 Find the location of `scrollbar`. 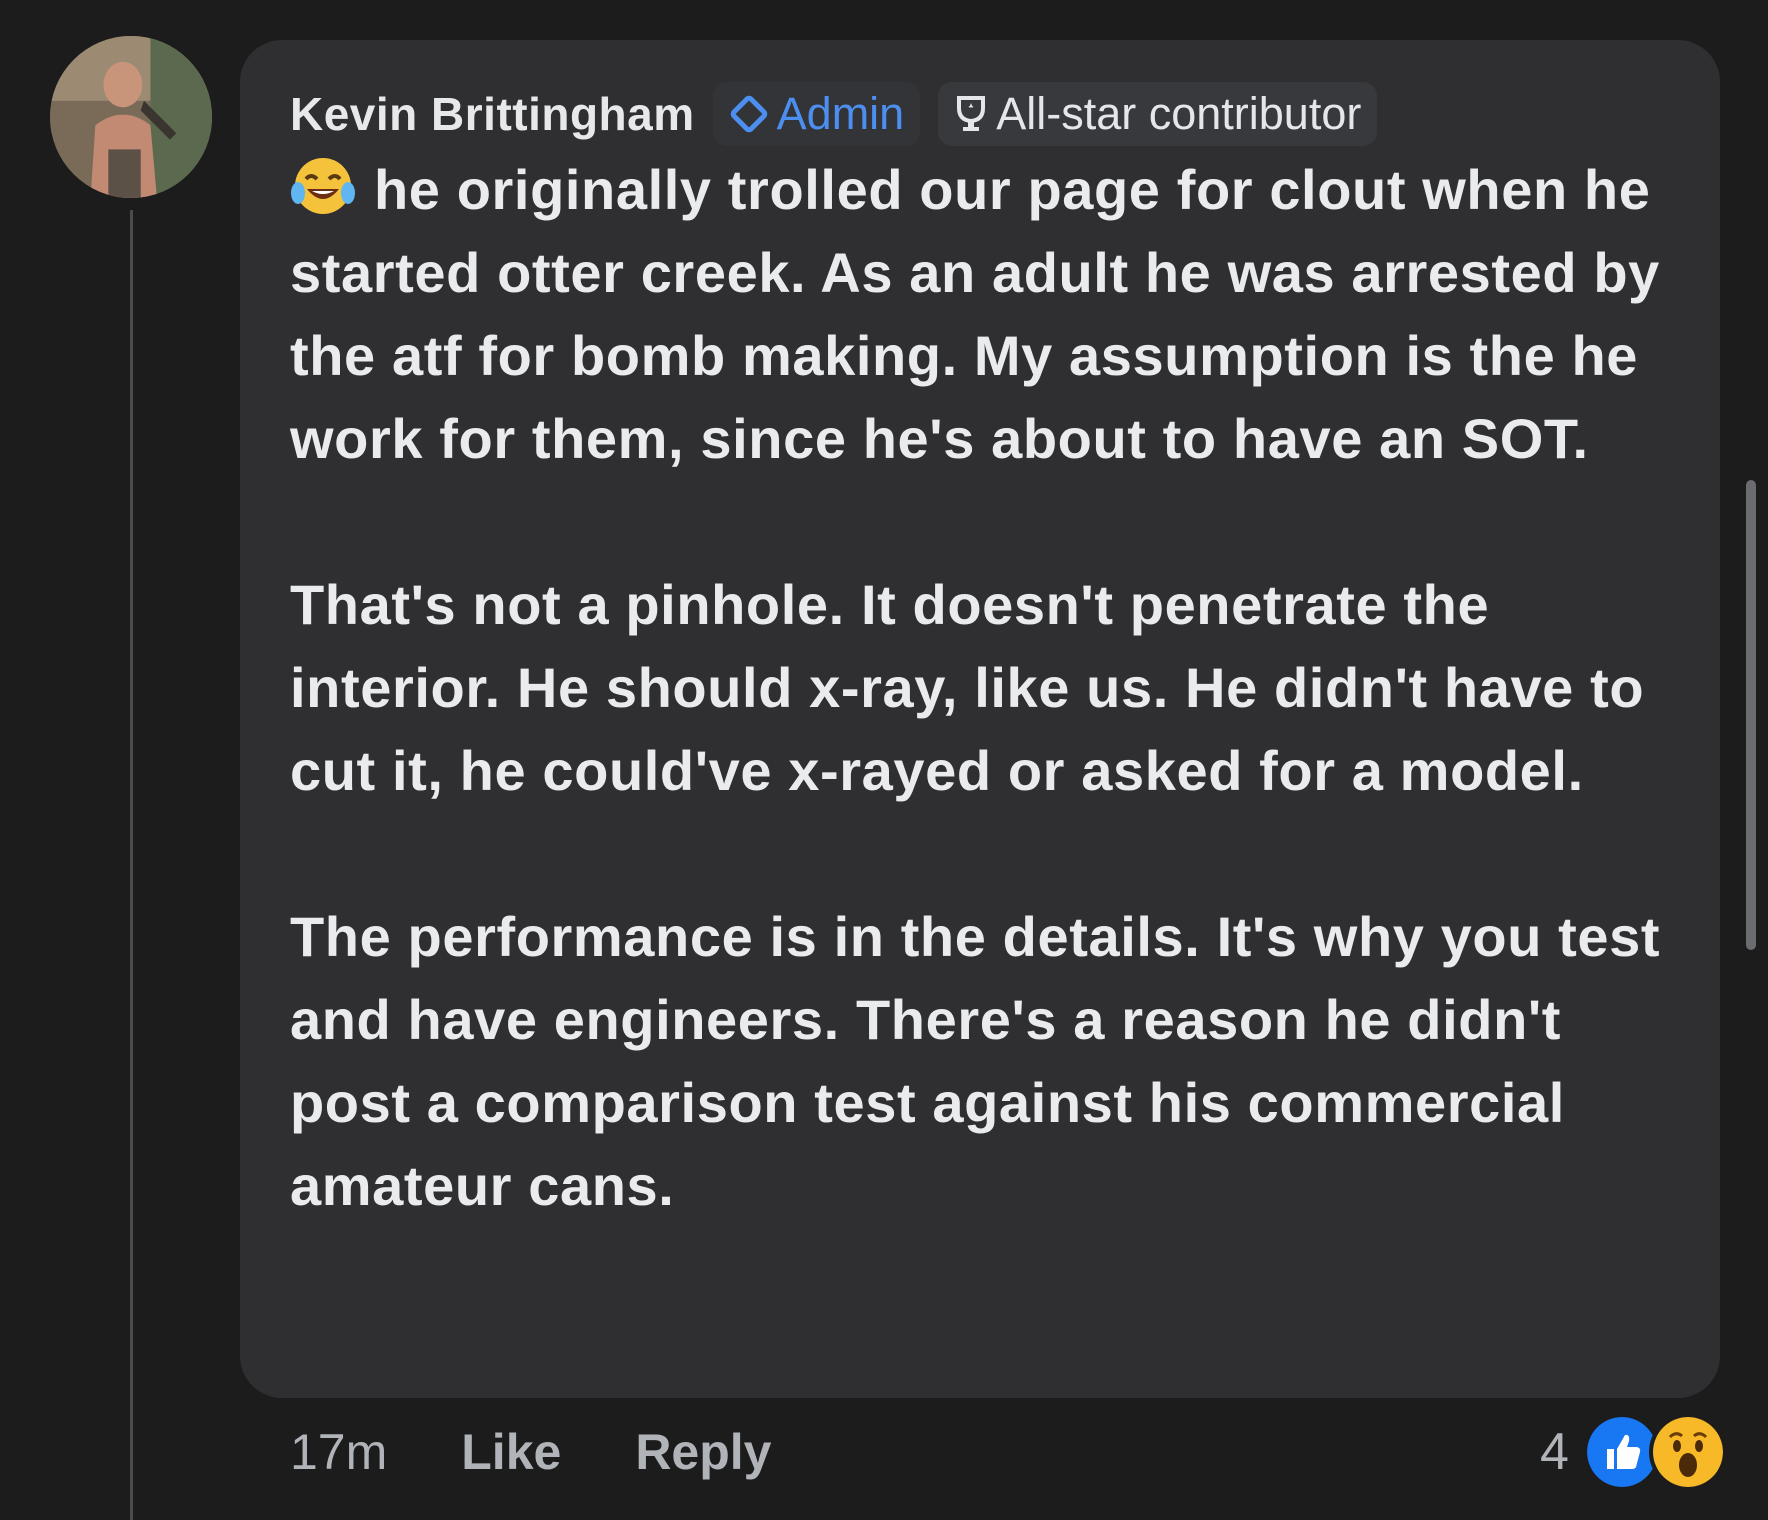

scrollbar is located at coordinates (1751, 715).